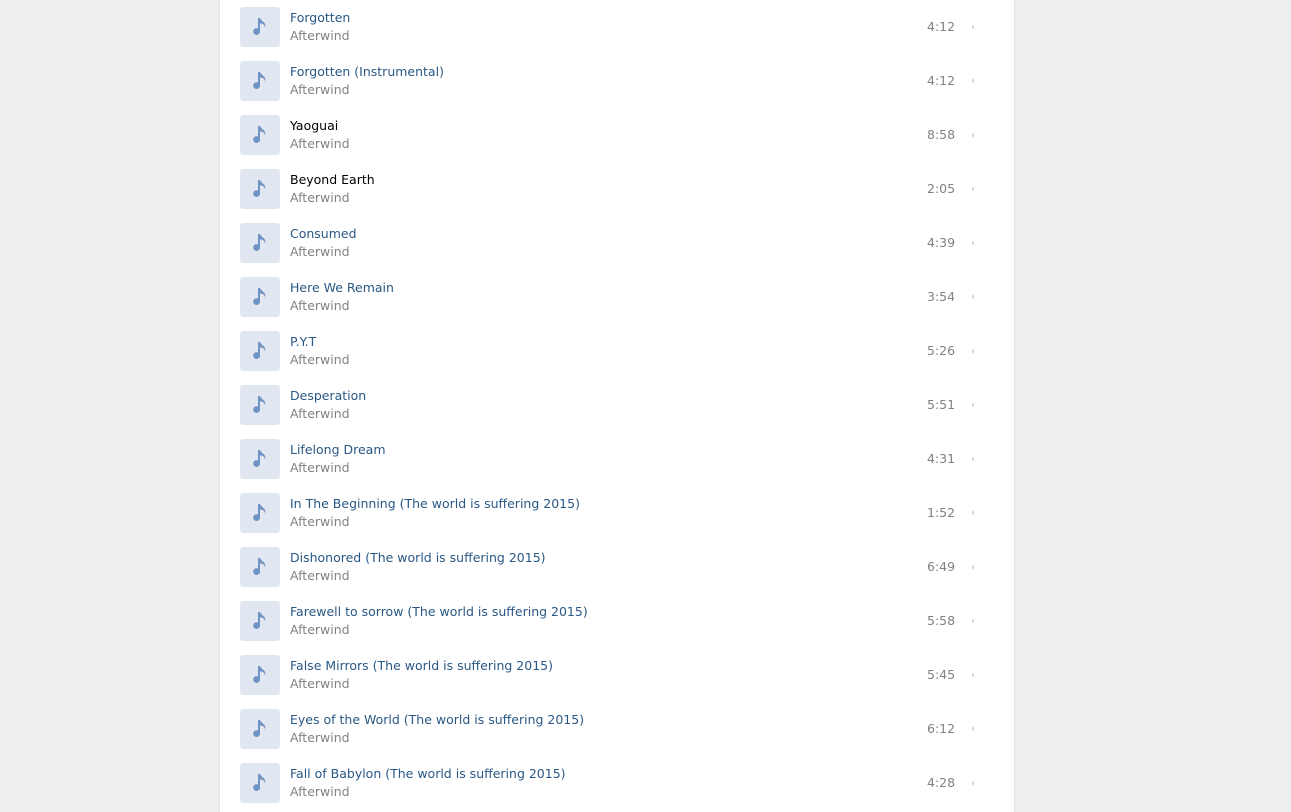  I want to click on track-title: Forgotten, so click(320, 18).